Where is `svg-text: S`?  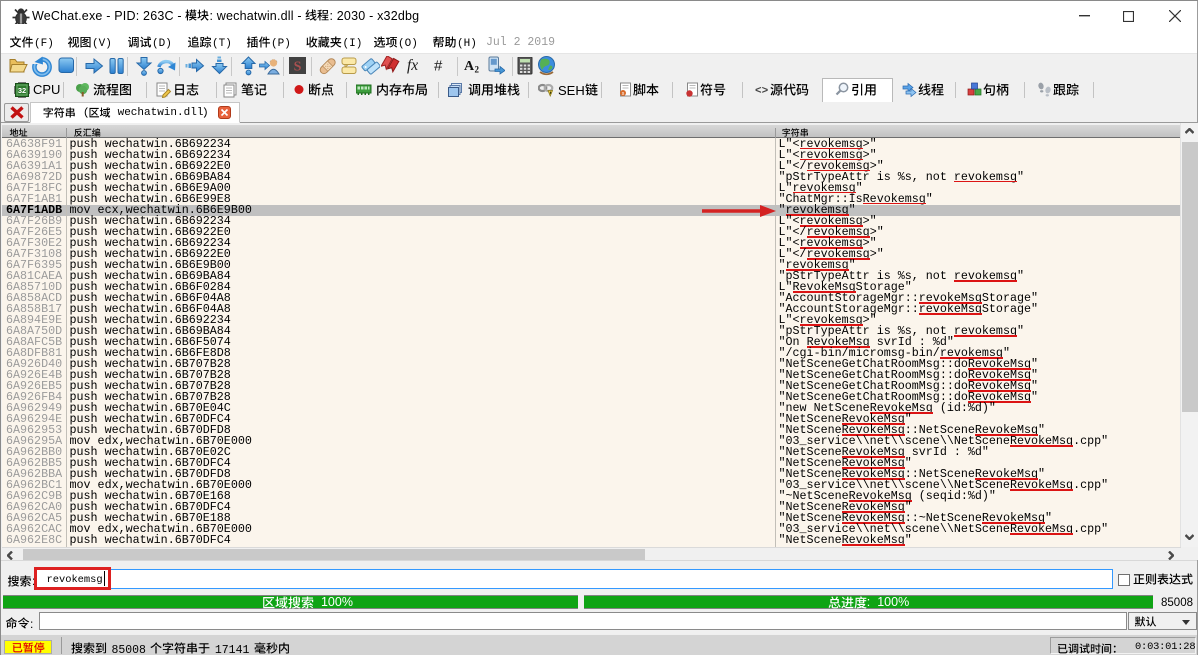 svg-text: S is located at coordinates (298, 67).